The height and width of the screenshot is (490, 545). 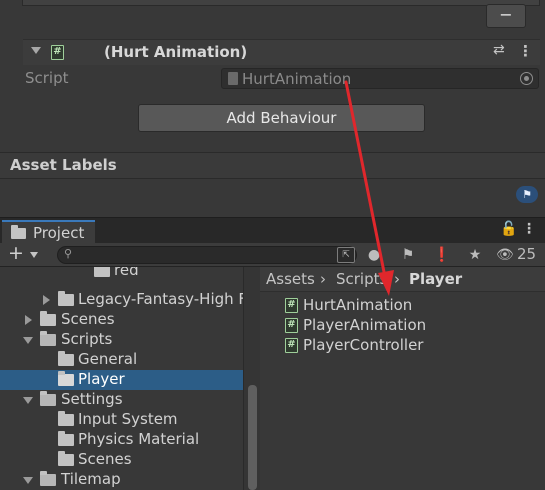 I want to click on asset-labels-header: Asset Labels, so click(x=272, y=165).